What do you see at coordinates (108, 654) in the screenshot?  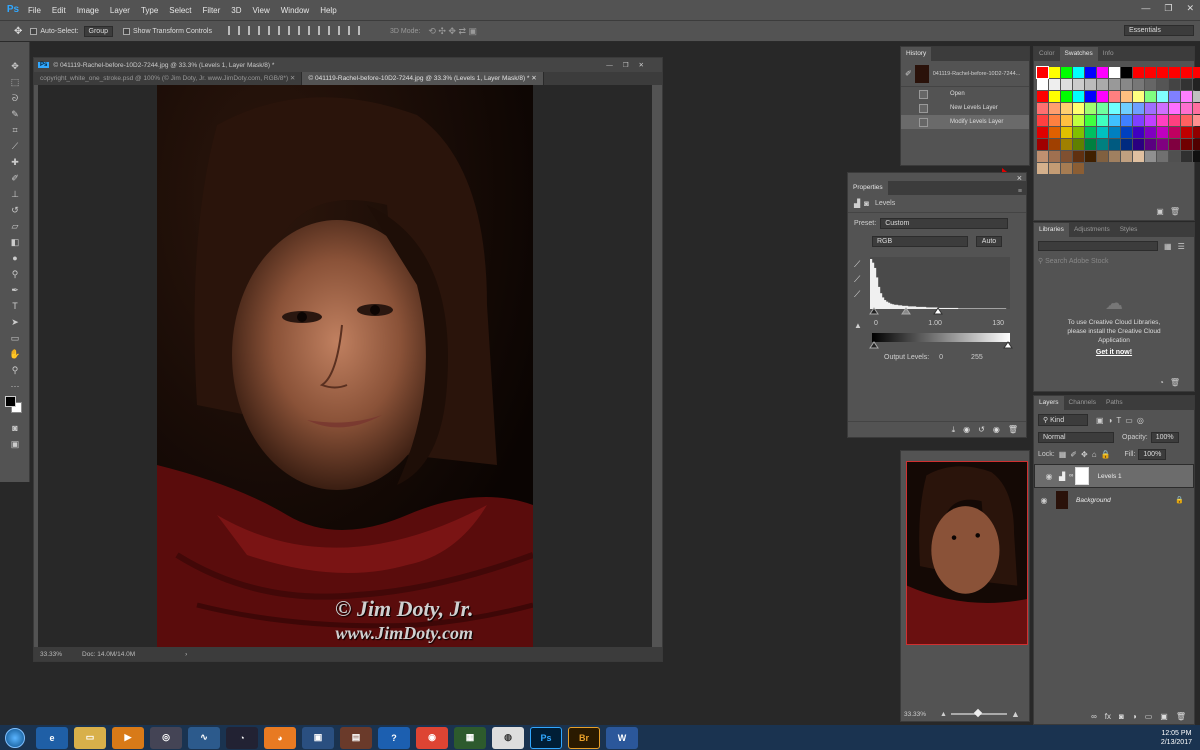 I see `doc-size: Doc: 14.0M/14.0M` at bounding box center [108, 654].